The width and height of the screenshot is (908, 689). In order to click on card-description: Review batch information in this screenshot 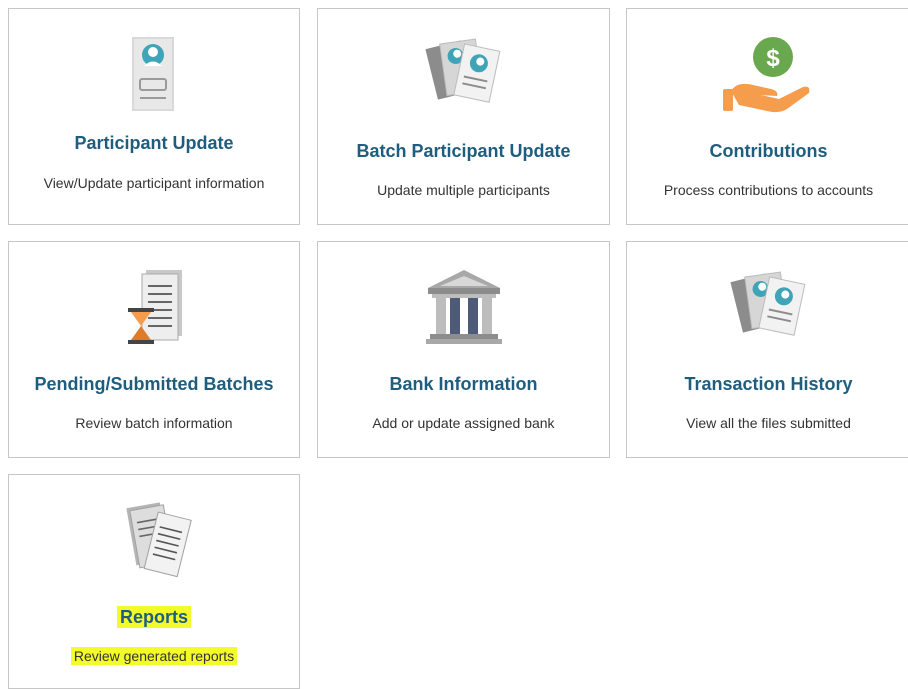, I will do `click(154, 423)`.